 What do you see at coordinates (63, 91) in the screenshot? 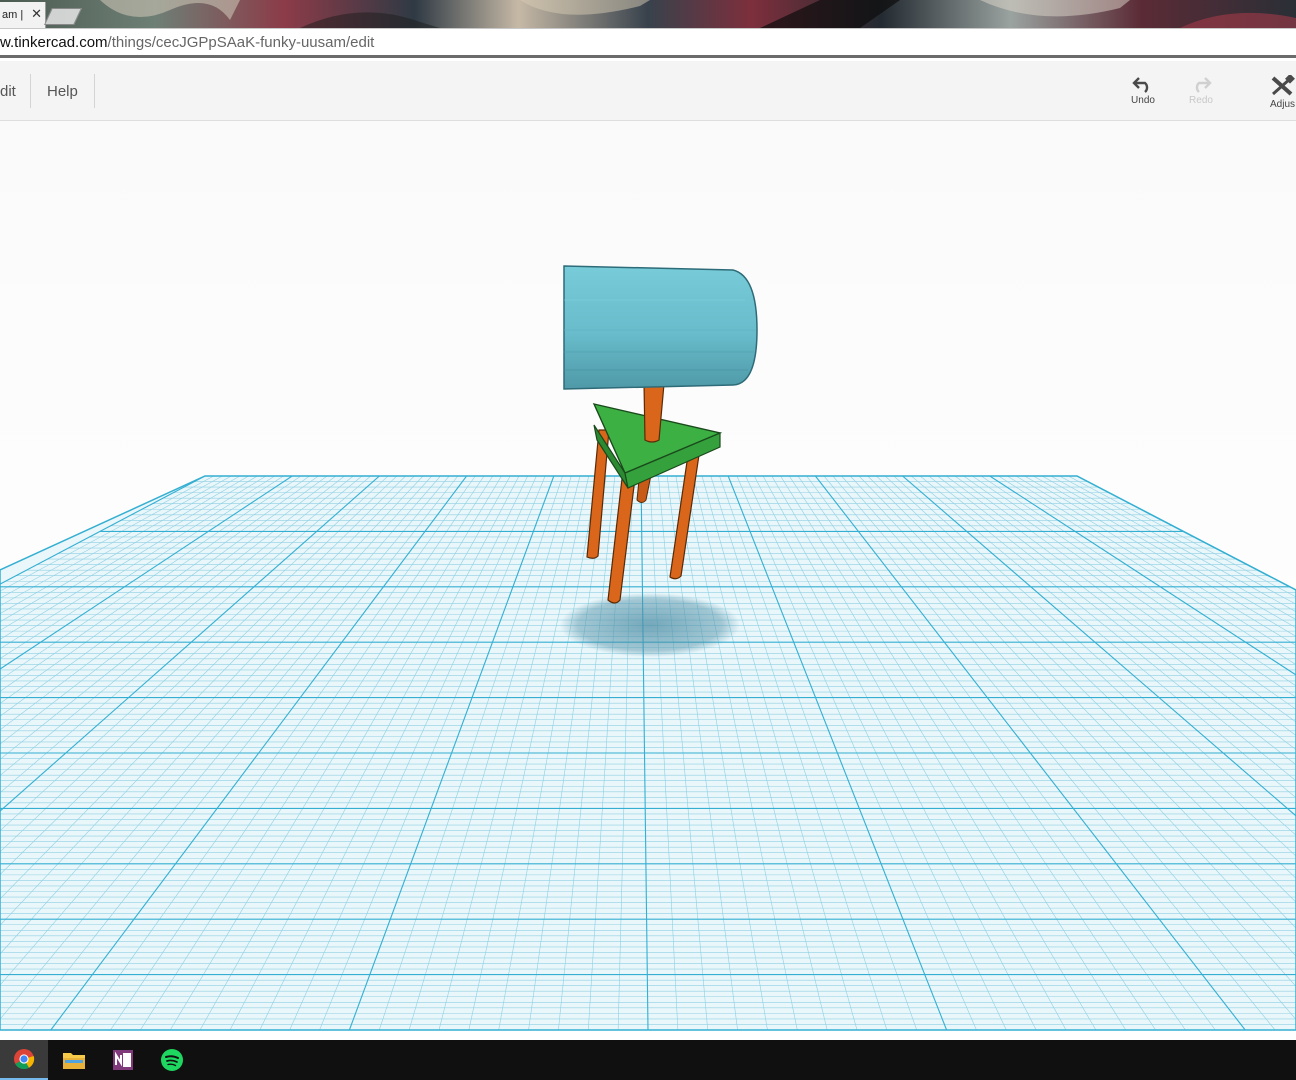
I see `menu-help: Help` at bounding box center [63, 91].